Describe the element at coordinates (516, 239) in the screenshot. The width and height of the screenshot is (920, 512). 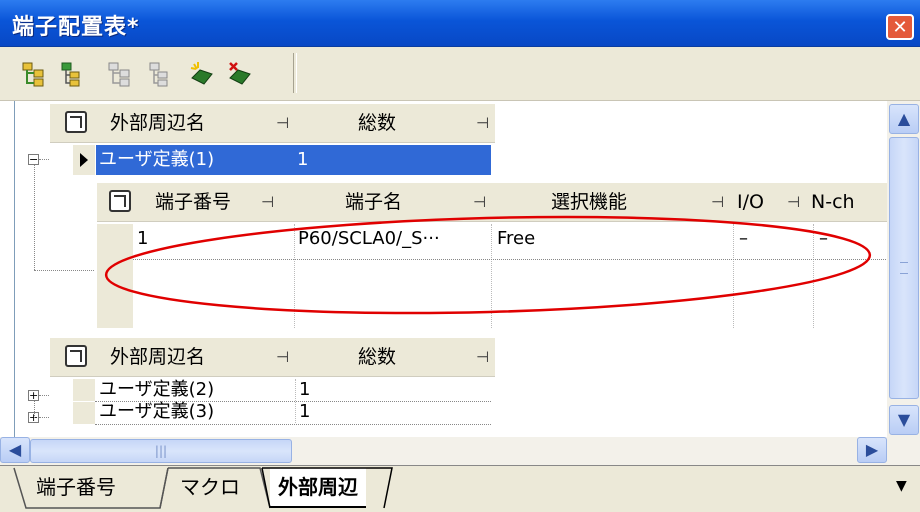
I see `inner-row-function: Free` at that location.